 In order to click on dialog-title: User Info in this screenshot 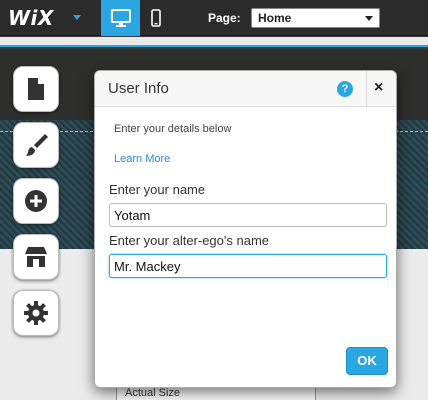, I will do `click(138, 88)`.